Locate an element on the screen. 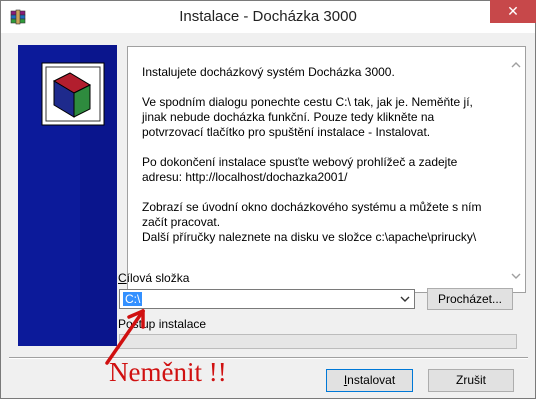  install-progress-bar is located at coordinates (318, 341).